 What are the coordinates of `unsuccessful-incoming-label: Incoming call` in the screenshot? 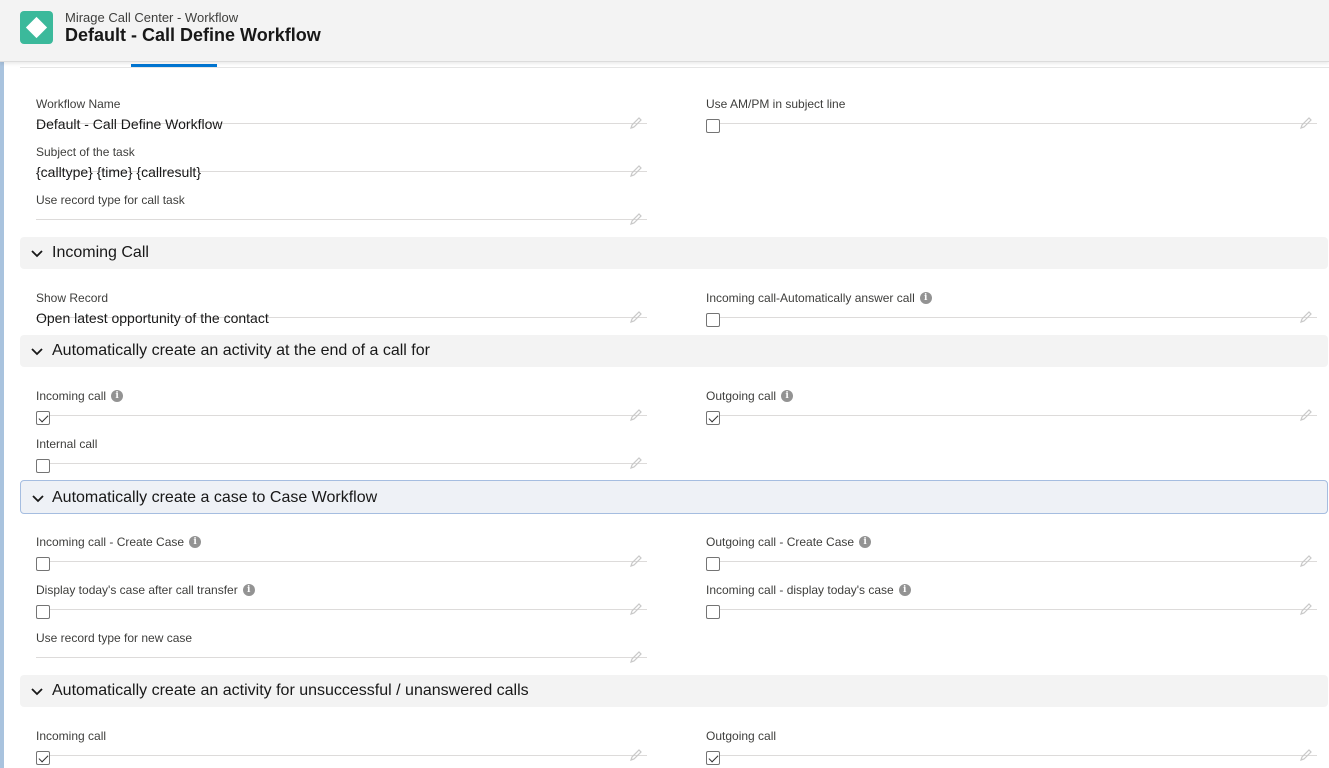 It's located at (71, 736).